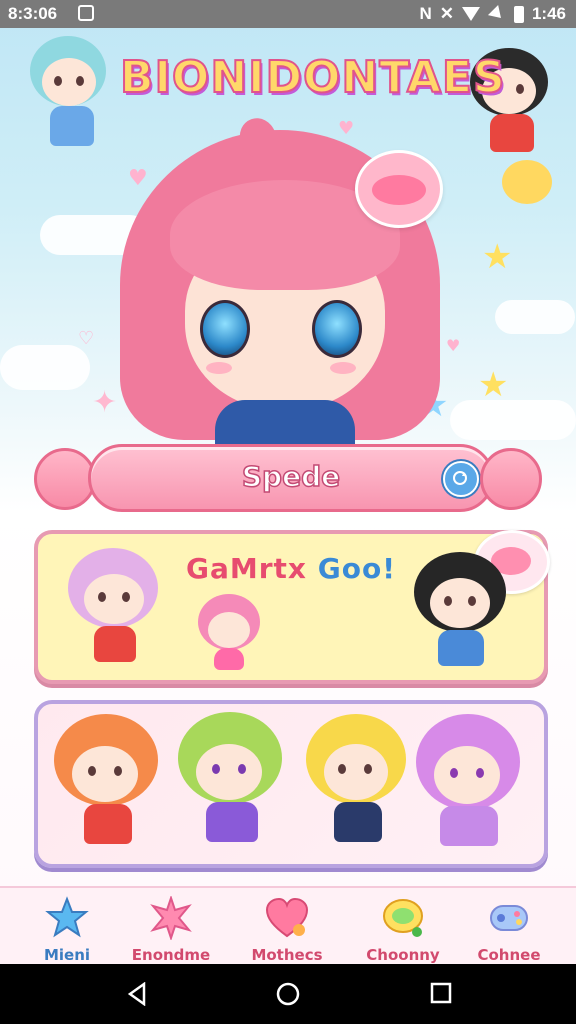 Image resolution: width=576 pixels, height=1024 pixels. I want to click on status-icons: N ✕ 1:46, so click(492, 14).